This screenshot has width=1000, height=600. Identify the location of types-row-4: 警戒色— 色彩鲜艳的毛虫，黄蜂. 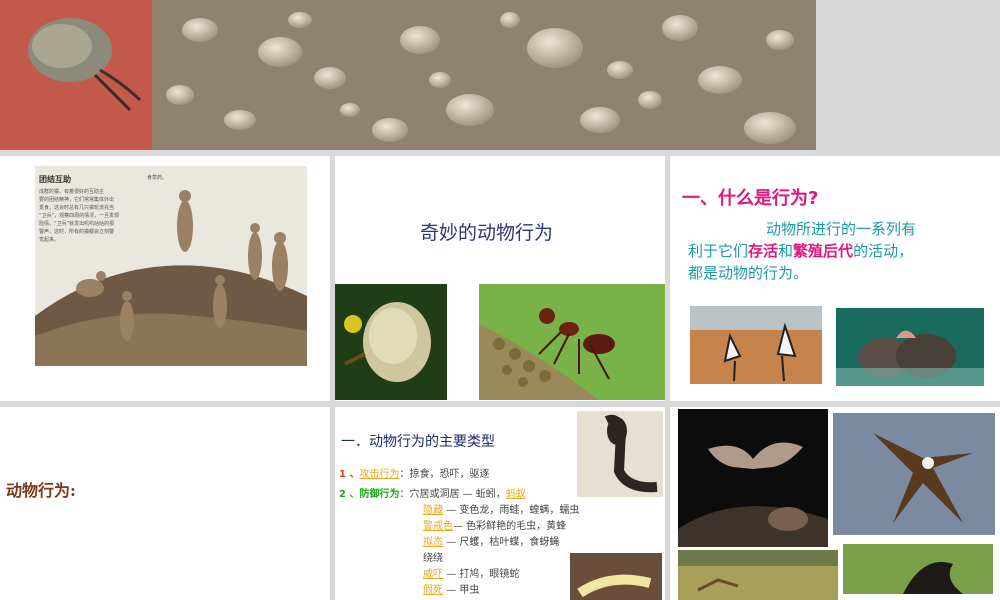
(495, 526).